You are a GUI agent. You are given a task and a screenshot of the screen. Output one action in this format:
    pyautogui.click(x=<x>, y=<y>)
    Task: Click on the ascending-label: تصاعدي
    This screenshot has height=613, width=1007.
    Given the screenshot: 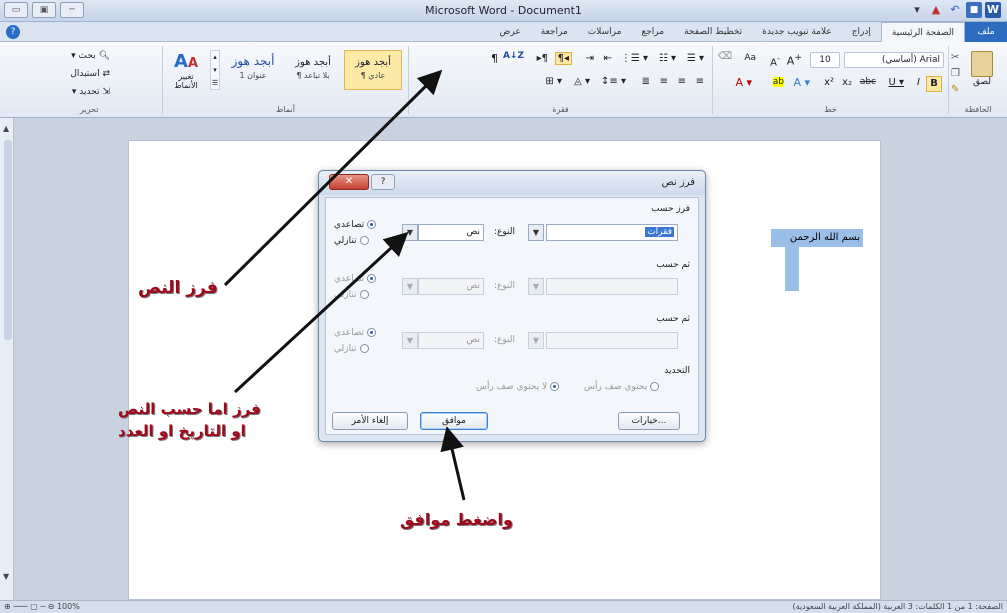 What is the action you would take?
    pyautogui.click(x=349, y=333)
    